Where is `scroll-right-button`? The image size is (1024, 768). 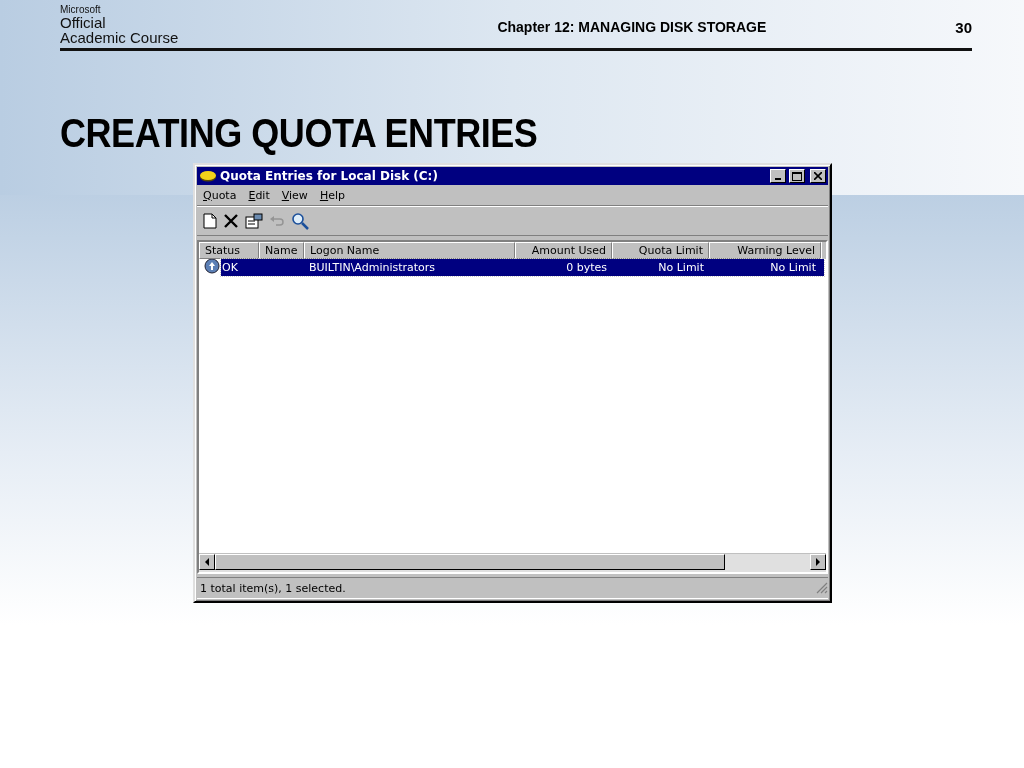
scroll-right-button is located at coordinates (818, 562).